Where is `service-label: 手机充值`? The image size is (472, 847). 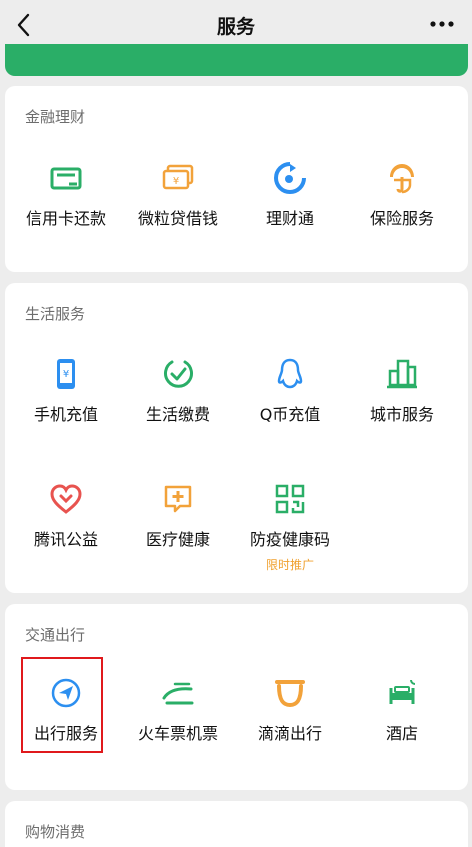
service-label: 手机充值 is located at coordinates (65, 414).